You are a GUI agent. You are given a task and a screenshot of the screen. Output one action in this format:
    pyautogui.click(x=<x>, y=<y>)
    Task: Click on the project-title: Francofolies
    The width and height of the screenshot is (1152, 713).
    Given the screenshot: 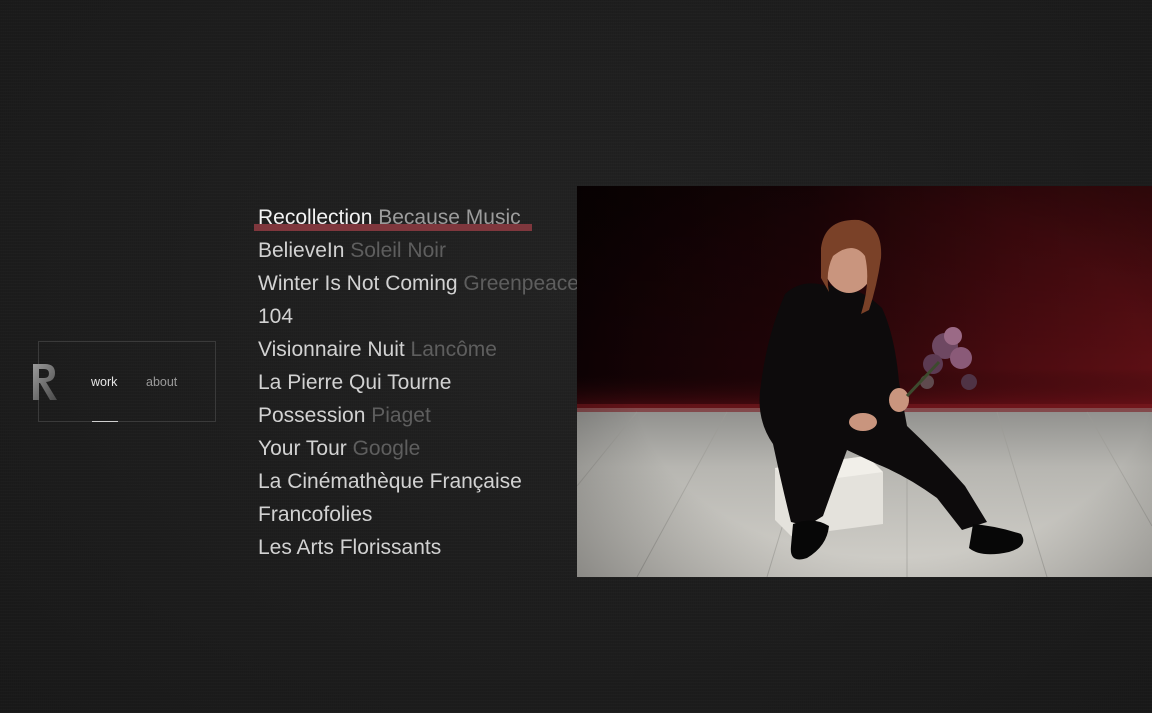 What is the action you would take?
    pyautogui.click(x=315, y=514)
    